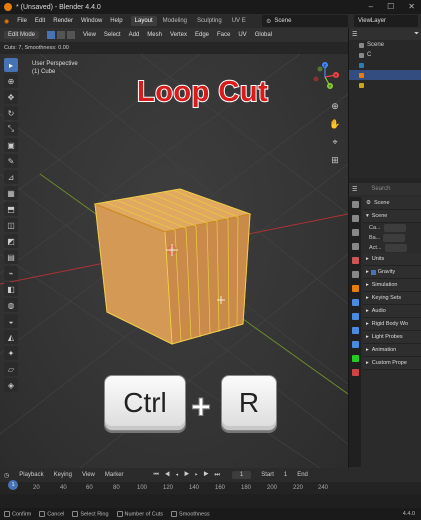 This screenshot has width=421, height=520. I want to click on menu-add: Add, so click(134, 35).